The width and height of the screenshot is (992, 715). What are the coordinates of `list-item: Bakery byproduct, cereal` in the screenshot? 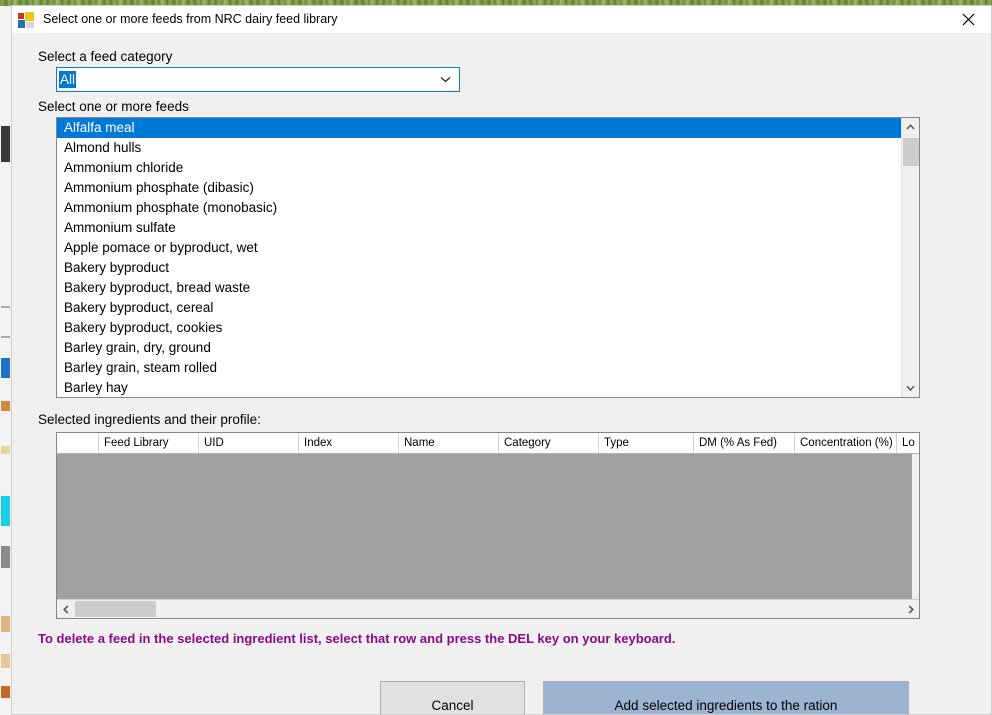 It's located at (479, 308).